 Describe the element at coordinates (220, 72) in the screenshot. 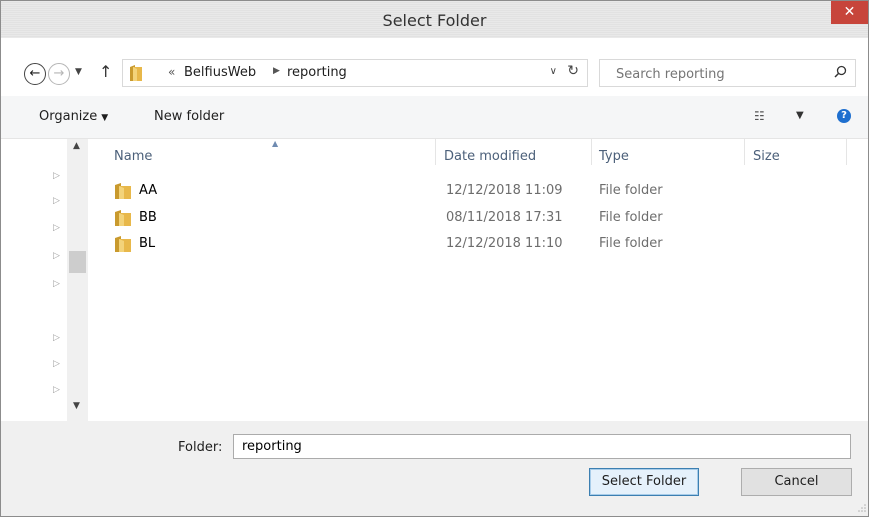

I see `breadcrumb-belfiusweb: BelfiusWeb` at that location.